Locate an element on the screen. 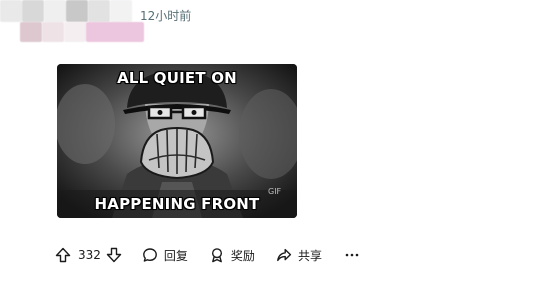 This screenshot has width=550, height=283. share-arrow-icon is located at coordinates (284, 255).